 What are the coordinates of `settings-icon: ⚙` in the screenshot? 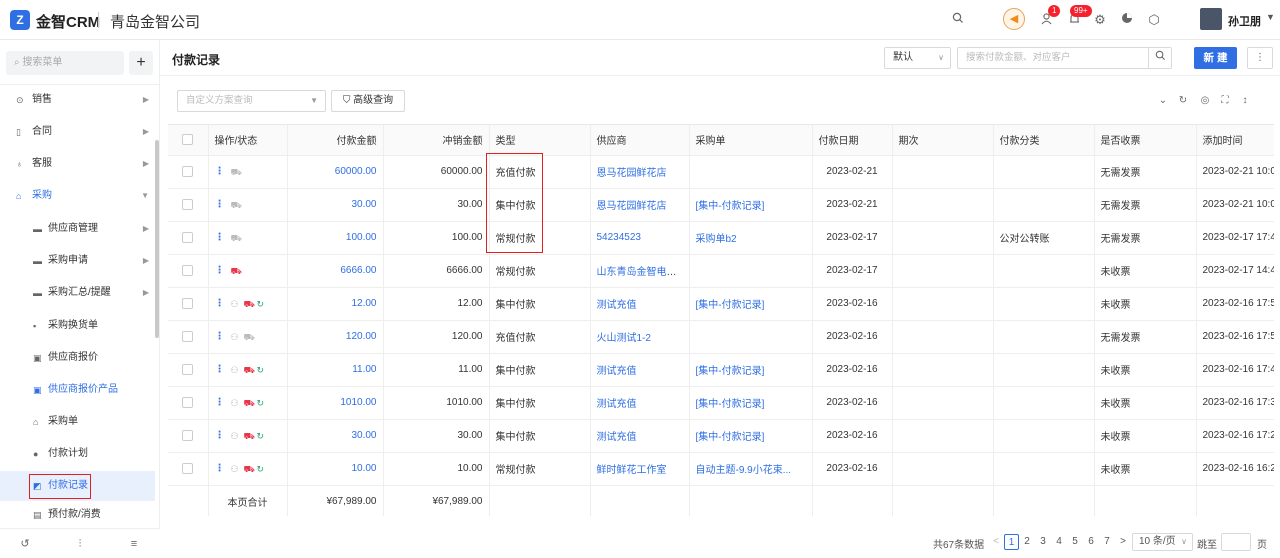 It's located at (1100, 20).